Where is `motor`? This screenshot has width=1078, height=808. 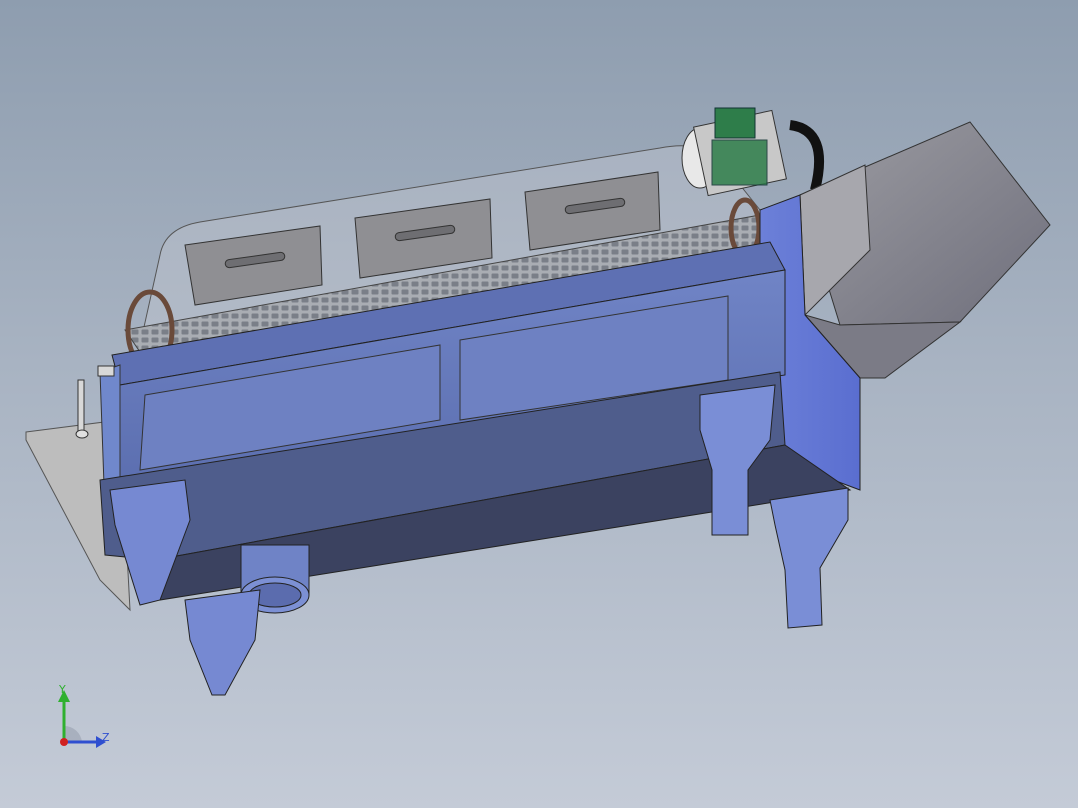 motor is located at coordinates (753, 152).